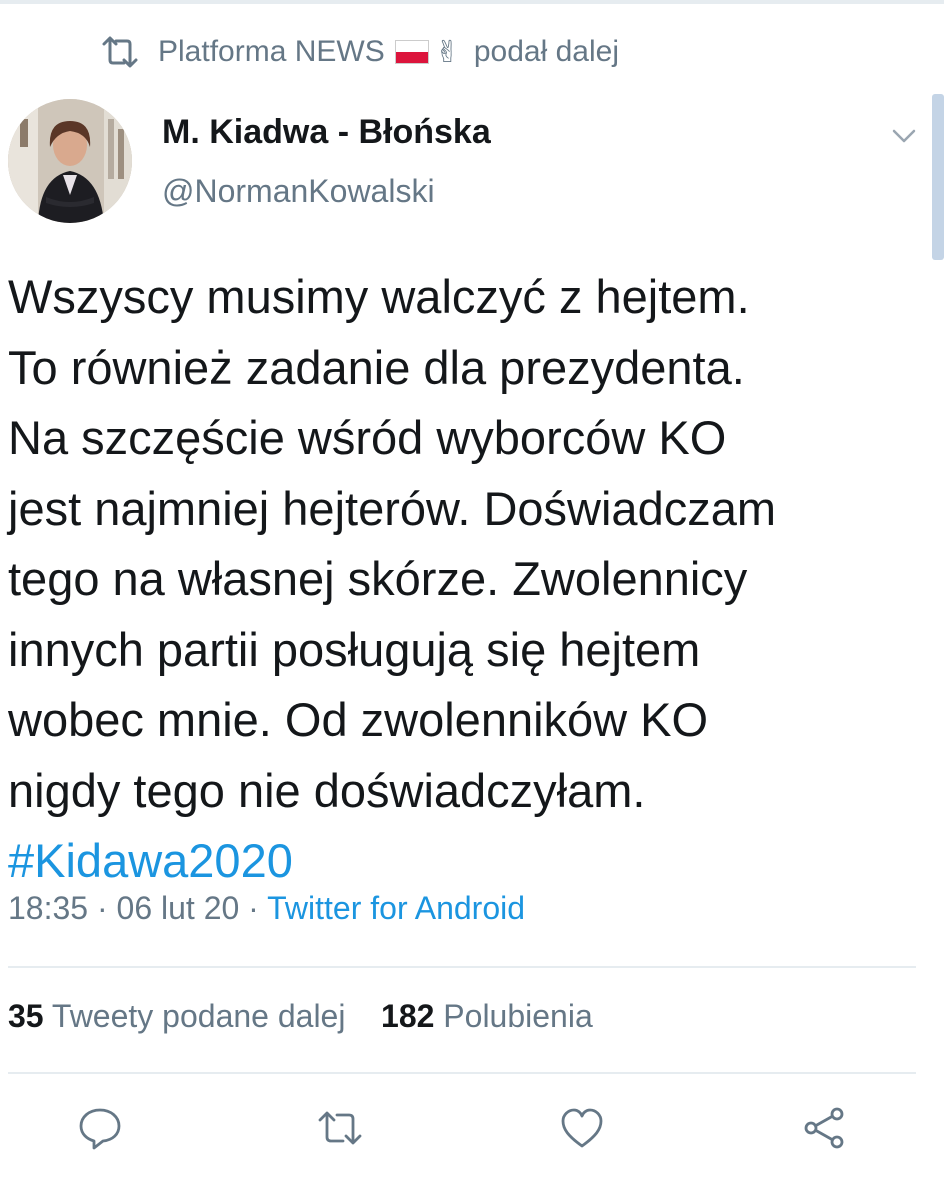 The height and width of the screenshot is (1200, 944). Describe the element at coordinates (26, 1016) in the screenshot. I see `retweets-count: 35` at that location.